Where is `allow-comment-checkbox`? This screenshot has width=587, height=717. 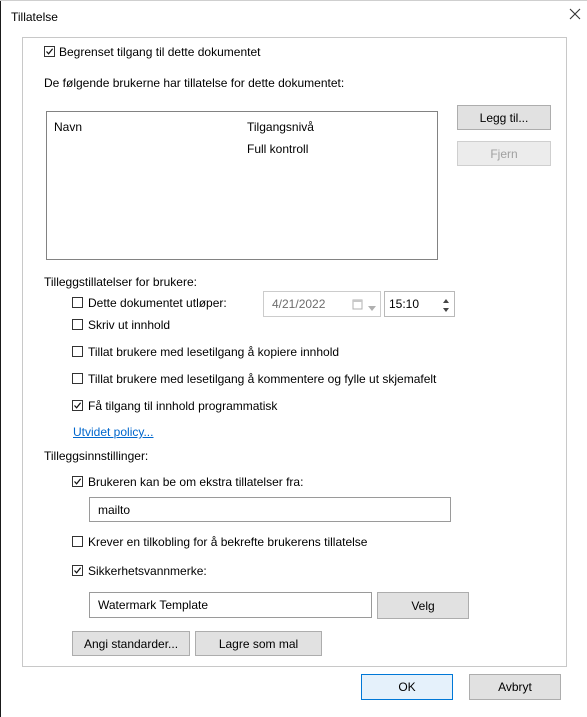 allow-comment-checkbox is located at coordinates (77, 378).